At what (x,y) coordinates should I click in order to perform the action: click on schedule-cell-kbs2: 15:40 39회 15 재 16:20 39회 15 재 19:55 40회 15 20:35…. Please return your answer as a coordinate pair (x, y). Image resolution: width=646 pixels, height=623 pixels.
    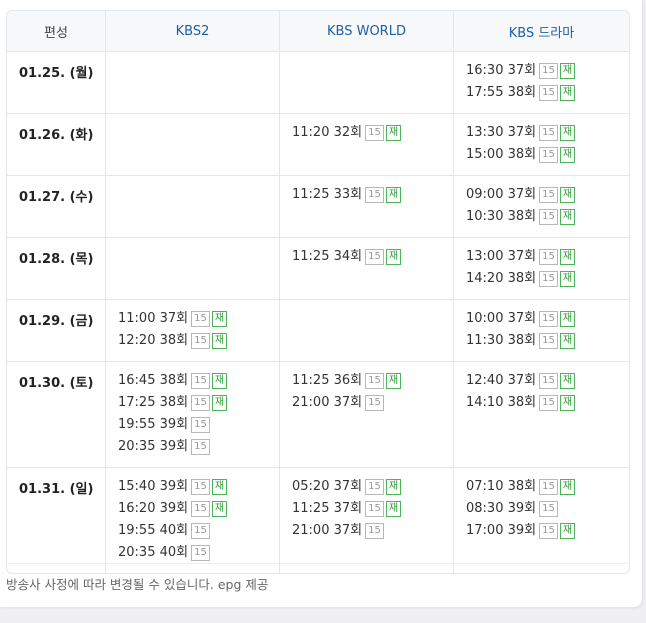
    Looking at the image, I should click on (192, 520).